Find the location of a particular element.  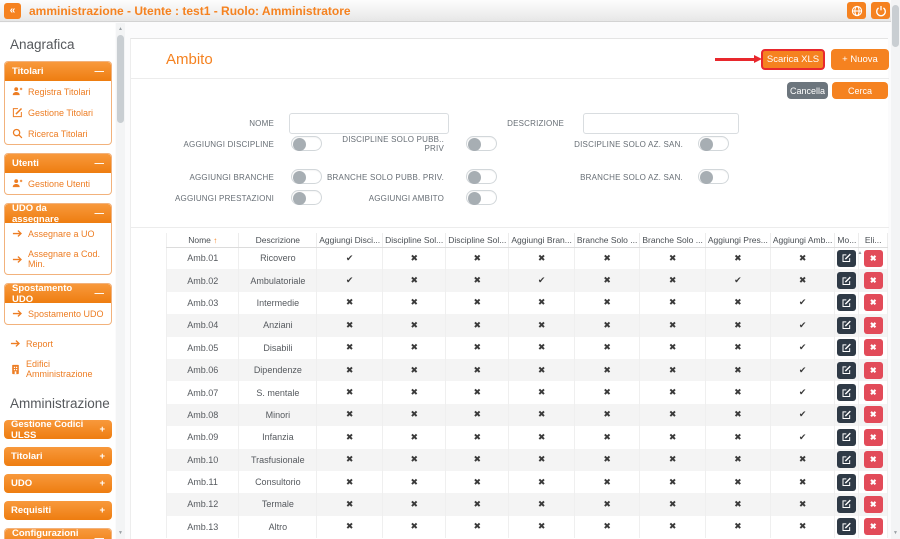

descrizione-input is located at coordinates (661, 123).